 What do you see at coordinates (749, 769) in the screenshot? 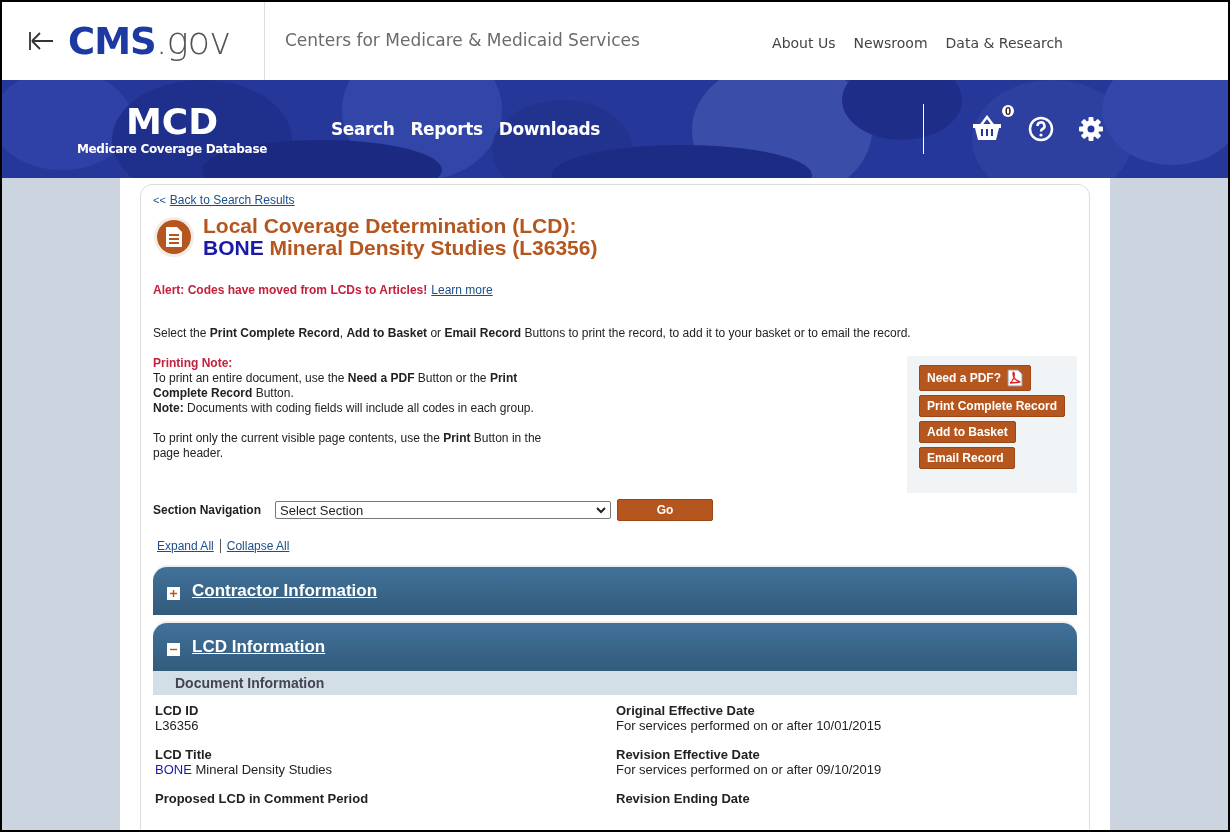
I see `field-value: For services performed on or after 09/10/2019` at bounding box center [749, 769].